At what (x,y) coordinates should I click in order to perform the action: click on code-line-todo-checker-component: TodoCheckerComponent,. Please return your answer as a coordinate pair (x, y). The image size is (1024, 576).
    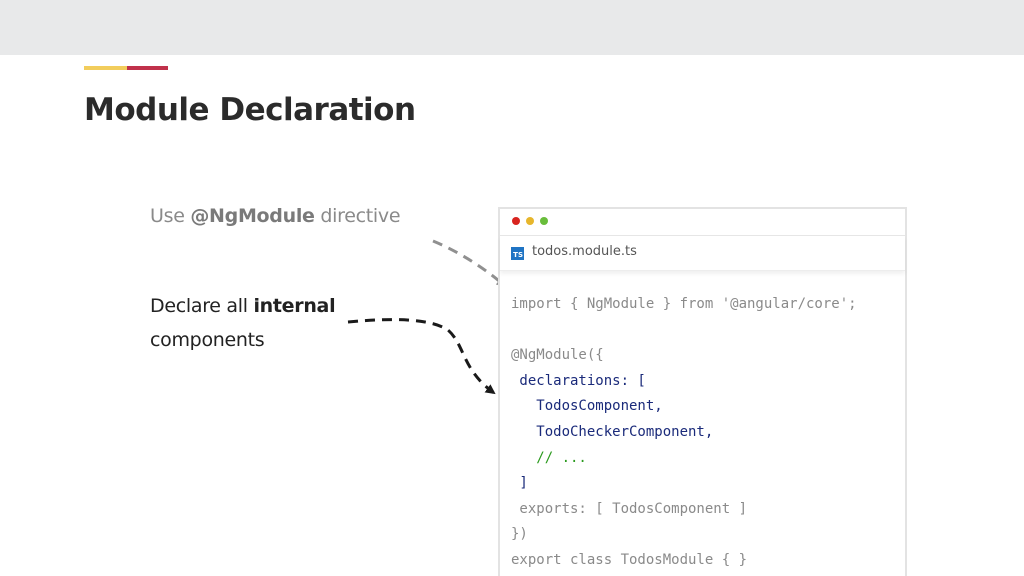
    Looking at the image, I should click on (612, 431).